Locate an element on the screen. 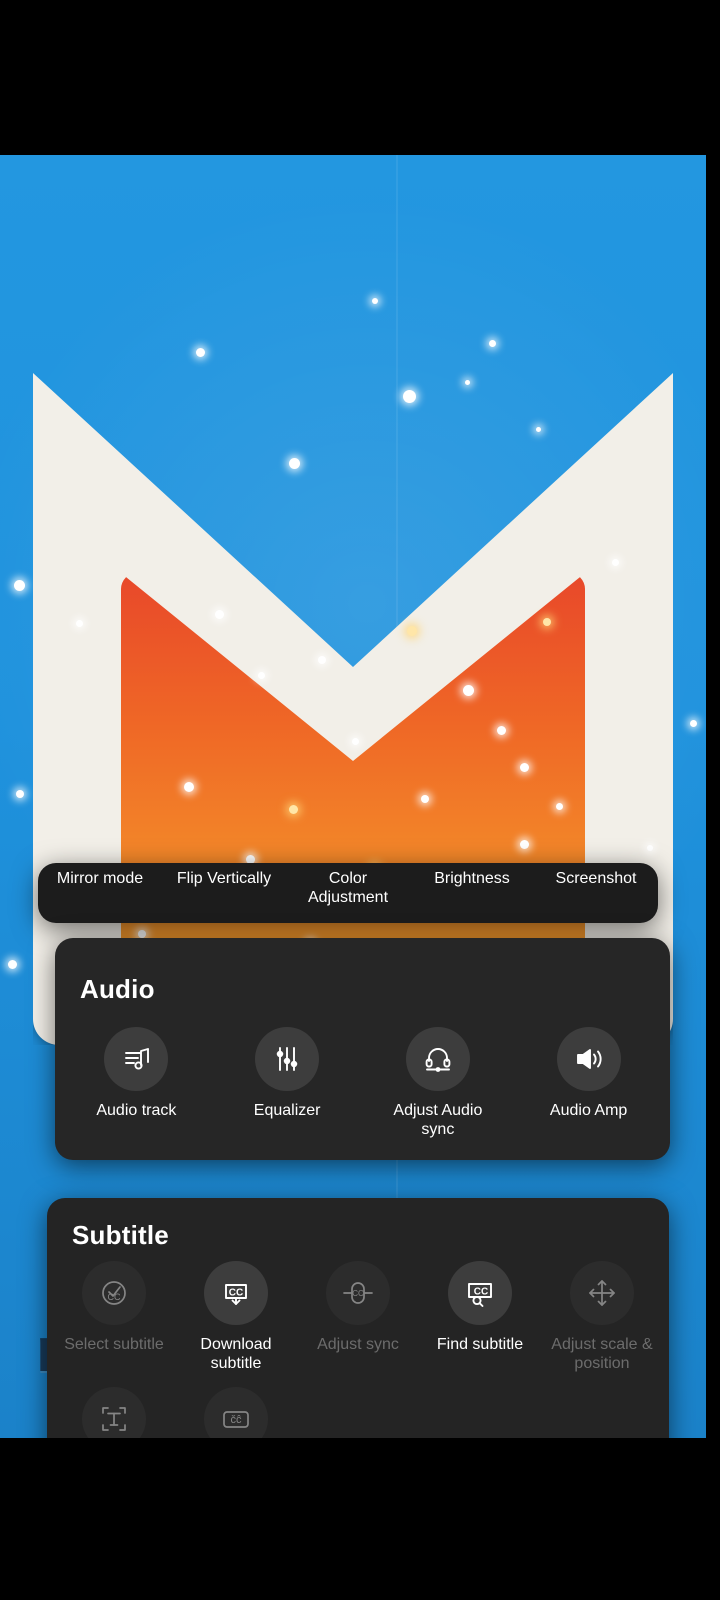  audio-item-label: Audio track is located at coordinates (136, 1110).